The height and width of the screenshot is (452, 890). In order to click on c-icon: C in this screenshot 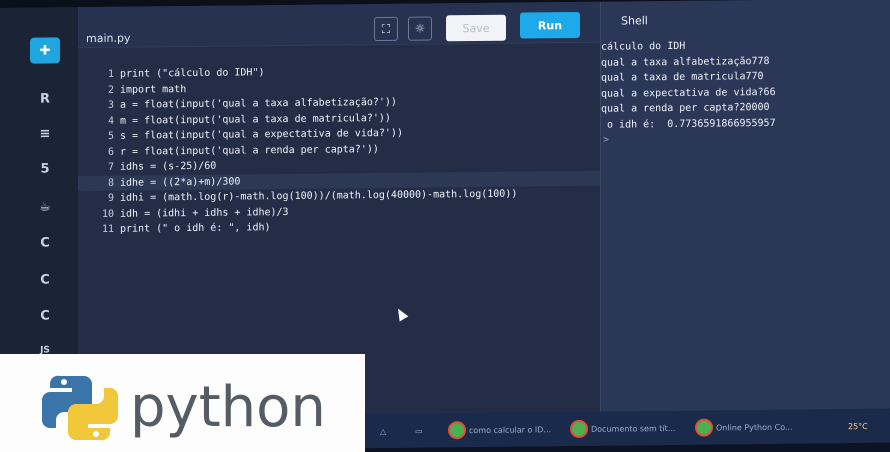, I will do `click(45, 242)`.